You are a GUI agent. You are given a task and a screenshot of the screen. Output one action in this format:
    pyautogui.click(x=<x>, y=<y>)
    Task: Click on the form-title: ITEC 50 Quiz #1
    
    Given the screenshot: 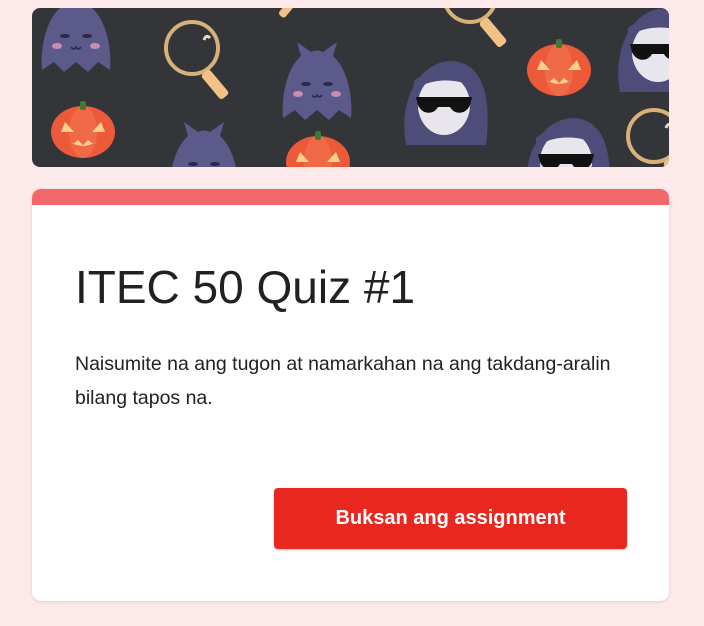 What is the action you would take?
    pyautogui.click(x=245, y=287)
    